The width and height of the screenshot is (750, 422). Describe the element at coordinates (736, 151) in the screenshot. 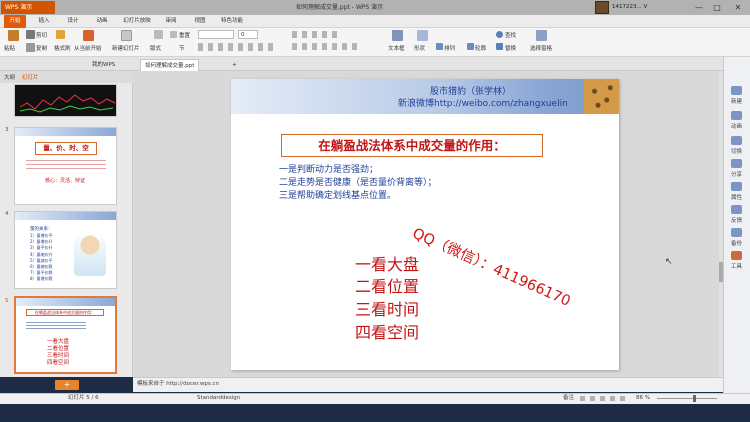

I see `sidebar-item-transition: 切换` at that location.